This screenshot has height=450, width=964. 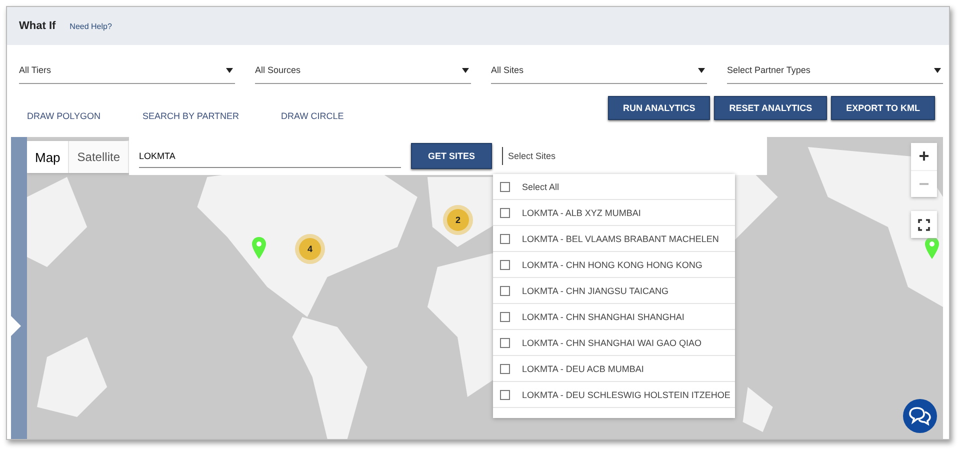 I want to click on site-option: LOKMTA - DEU SCHLESWIG HOLSTEIN ITZEHOE, so click(x=614, y=395).